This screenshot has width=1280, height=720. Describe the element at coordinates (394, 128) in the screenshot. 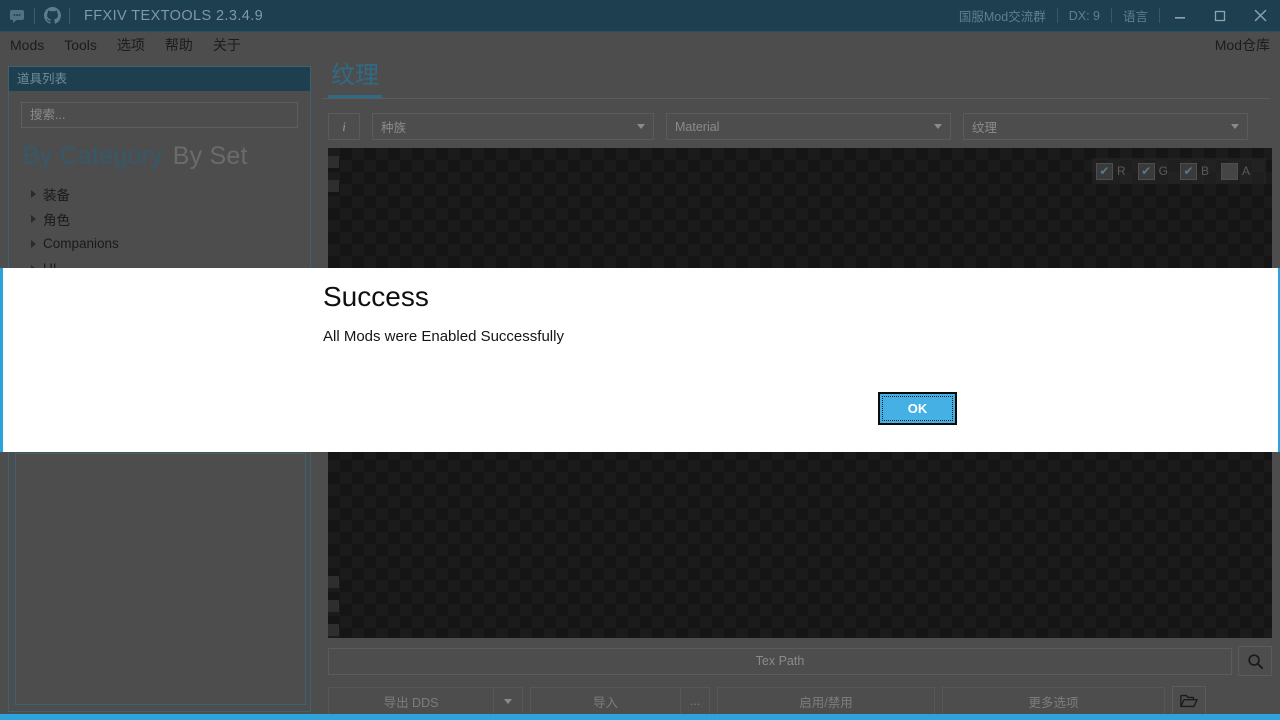

I see `race-combo-value: 种族` at that location.